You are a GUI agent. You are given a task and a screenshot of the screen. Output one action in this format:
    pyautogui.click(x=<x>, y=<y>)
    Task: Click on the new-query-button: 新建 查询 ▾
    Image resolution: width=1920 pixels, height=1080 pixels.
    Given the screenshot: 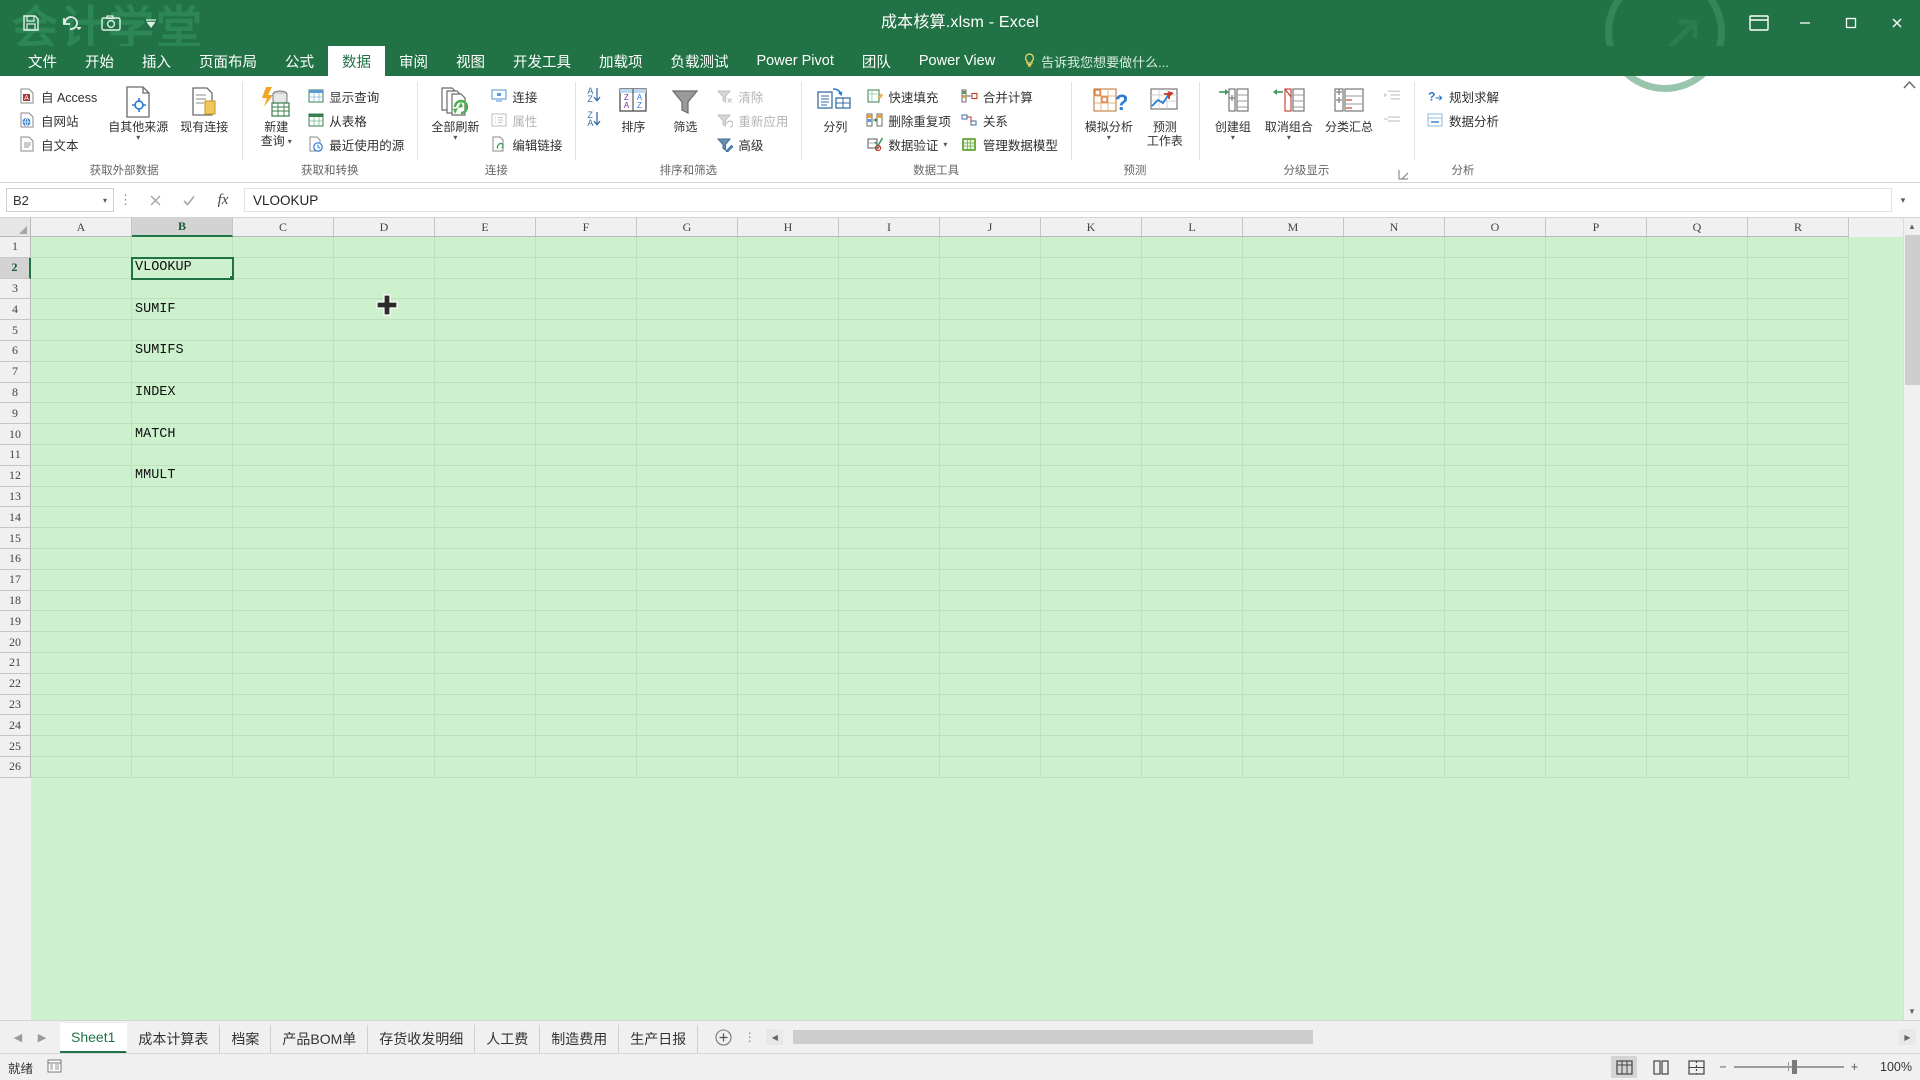 What is the action you would take?
    pyautogui.click(x=276, y=116)
    